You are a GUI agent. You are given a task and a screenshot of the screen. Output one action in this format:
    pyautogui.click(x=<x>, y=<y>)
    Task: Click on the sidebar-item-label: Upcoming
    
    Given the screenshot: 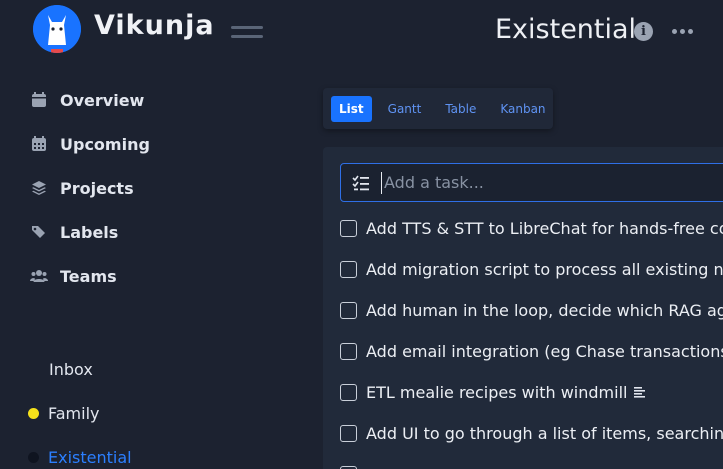 What is the action you would take?
    pyautogui.click(x=105, y=144)
    